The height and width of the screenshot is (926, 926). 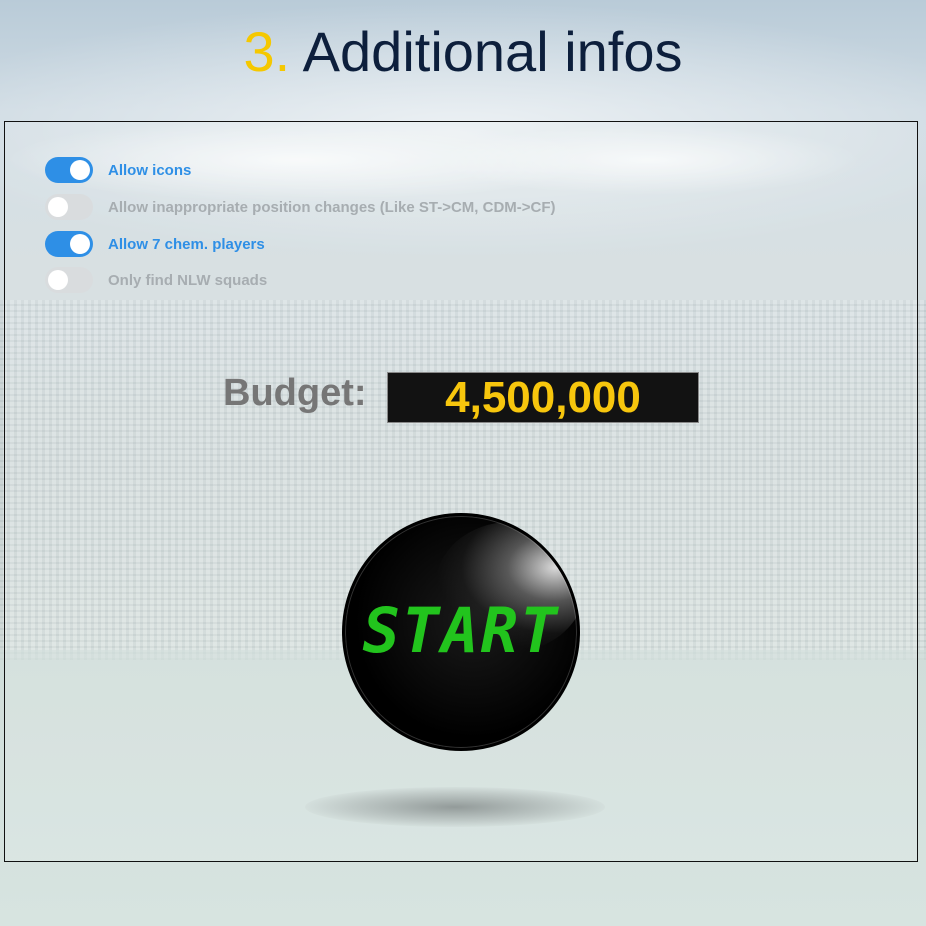 I want to click on allow-icons-toggle, so click(x=69, y=170).